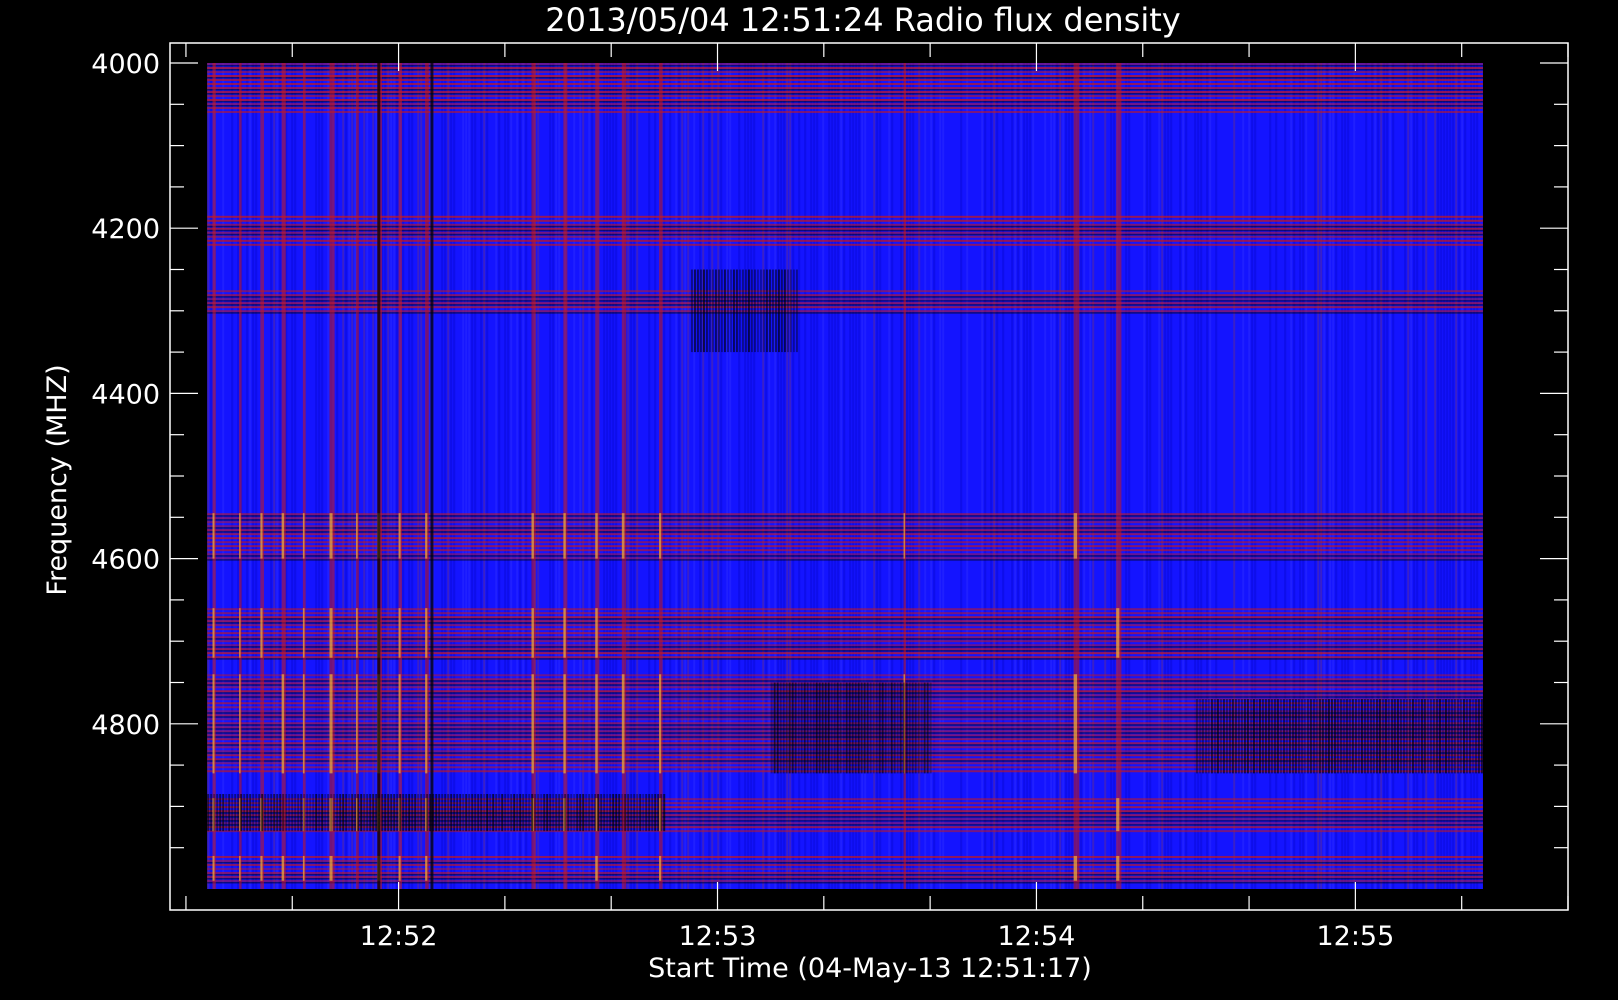 Image resolution: width=1618 pixels, height=1000 pixels. I want to click on y-tick-label: 4800, so click(125, 725).